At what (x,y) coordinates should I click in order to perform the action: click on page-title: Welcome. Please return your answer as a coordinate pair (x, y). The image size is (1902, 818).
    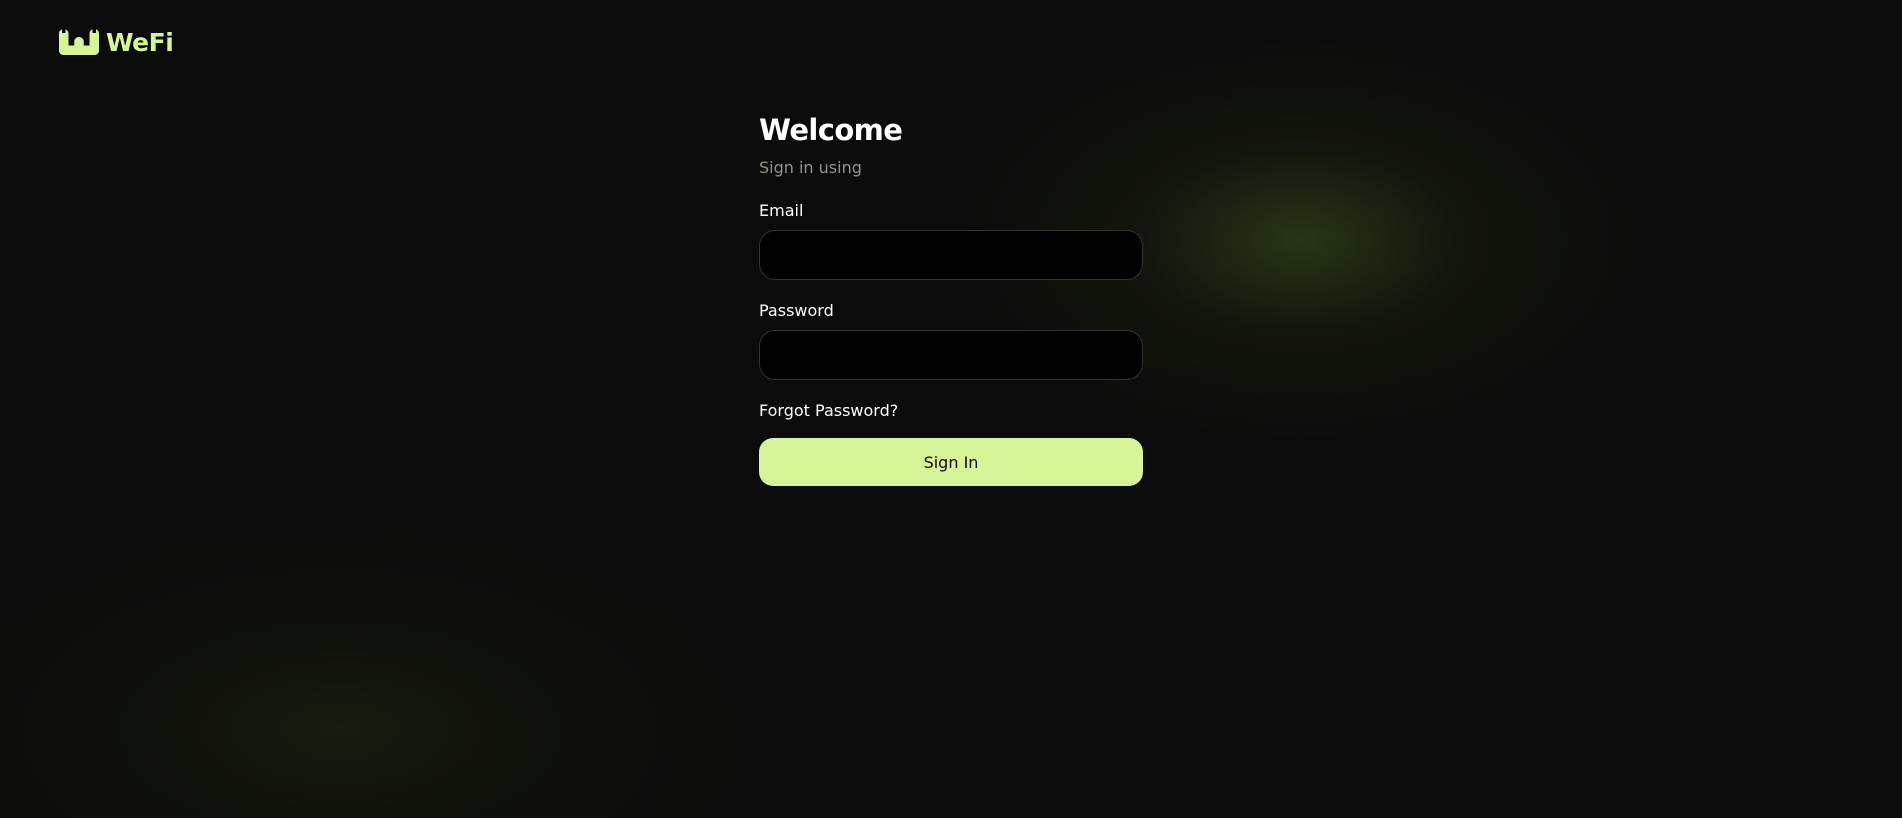
    Looking at the image, I should click on (831, 130).